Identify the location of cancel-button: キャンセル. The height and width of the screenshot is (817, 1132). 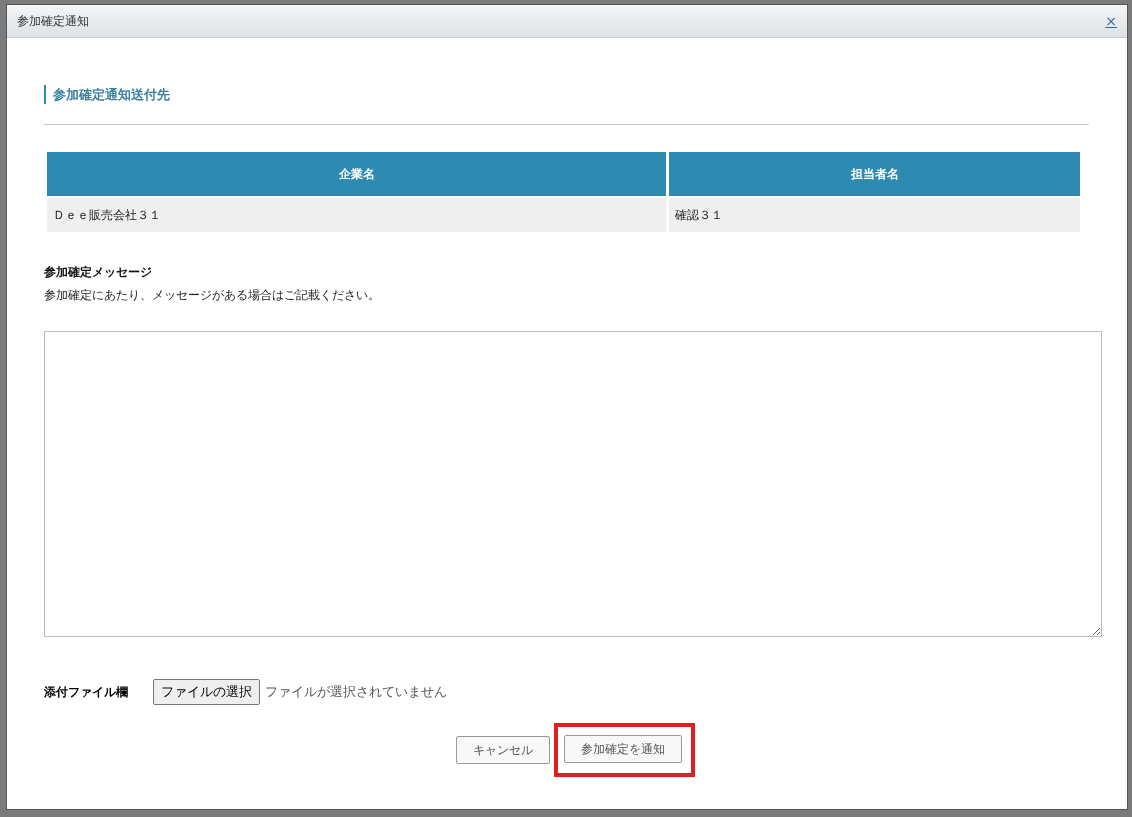
(503, 750).